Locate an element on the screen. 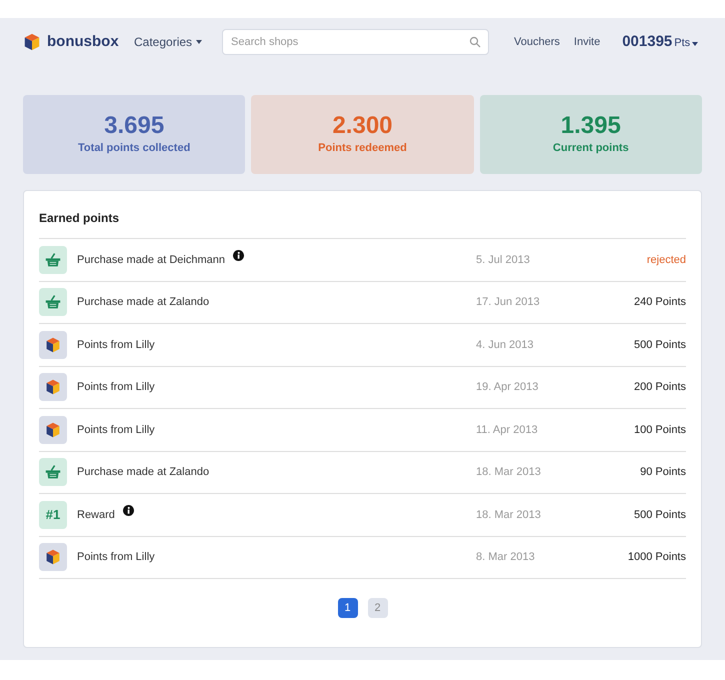 The height and width of the screenshot is (680, 725). page-button: 1 is located at coordinates (348, 608).